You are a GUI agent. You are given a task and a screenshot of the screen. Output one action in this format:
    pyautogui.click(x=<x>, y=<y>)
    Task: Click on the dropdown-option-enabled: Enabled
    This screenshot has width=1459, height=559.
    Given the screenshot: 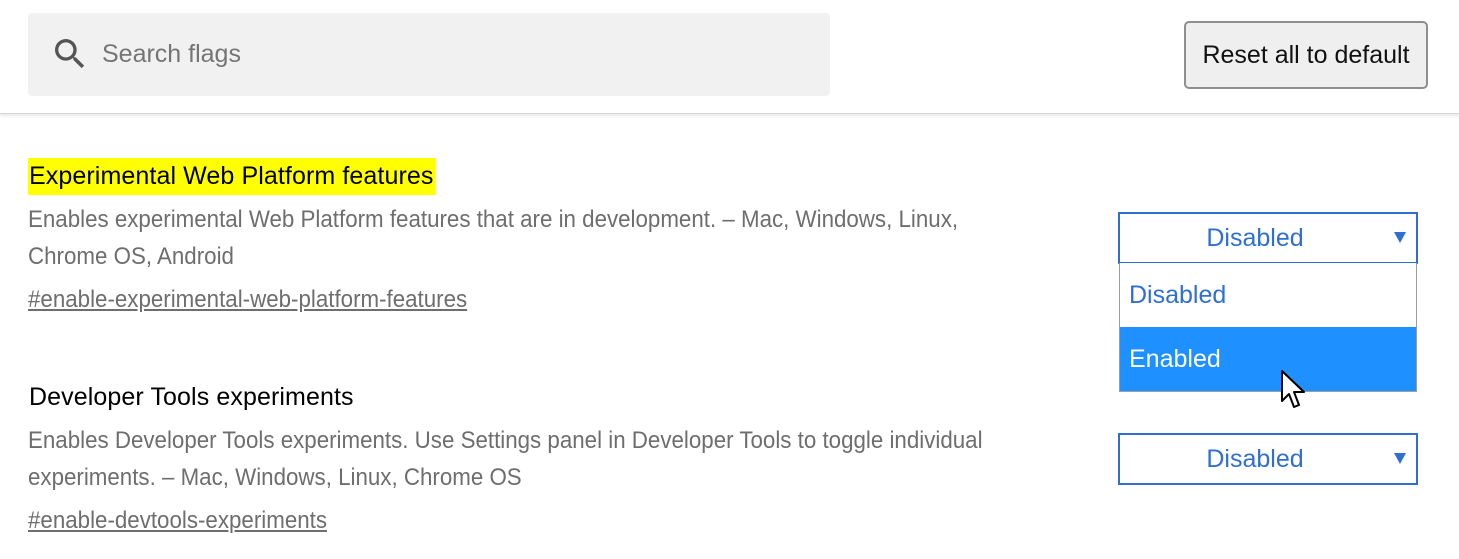 What is the action you would take?
    pyautogui.click(x=1268, y=359)
    